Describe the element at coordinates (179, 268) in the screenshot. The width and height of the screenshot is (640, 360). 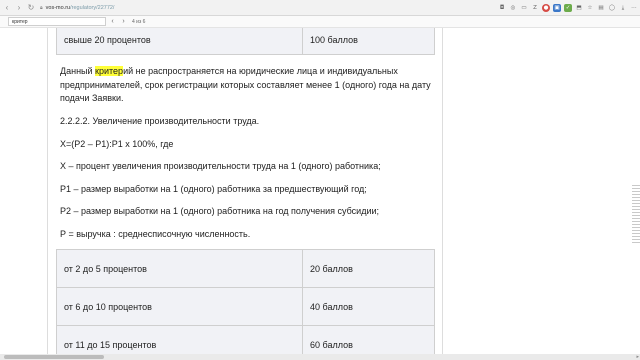
I see `table-cell: от 2 до 5 процентов` at that location.